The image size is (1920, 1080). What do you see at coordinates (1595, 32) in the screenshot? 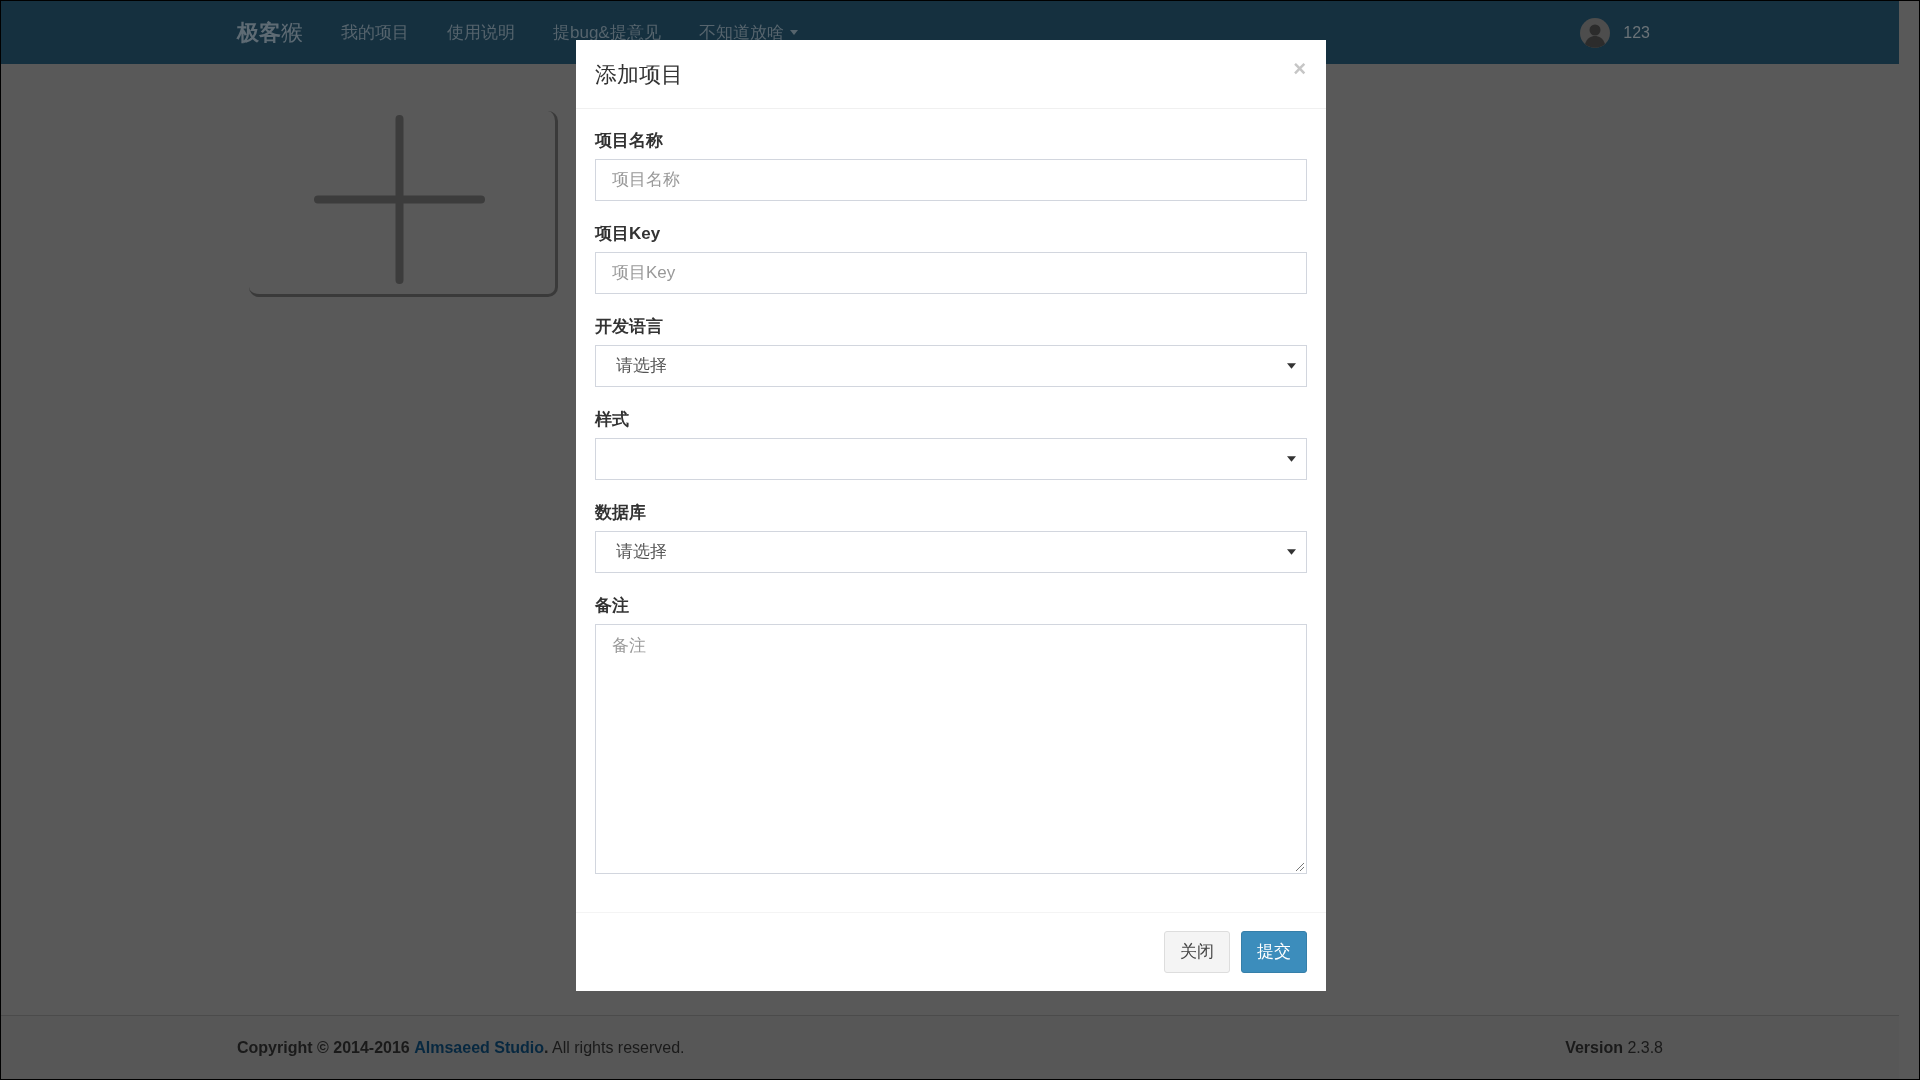
I see `user-avatar-icon` at bounding box center [1595, 32].